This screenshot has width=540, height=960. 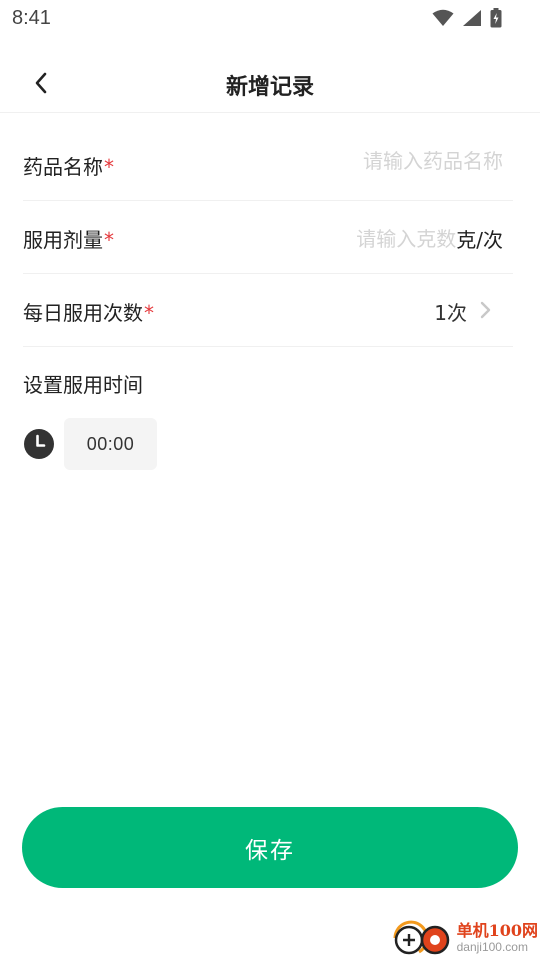 I want to click on status-icons, so click(x=467, y=18).